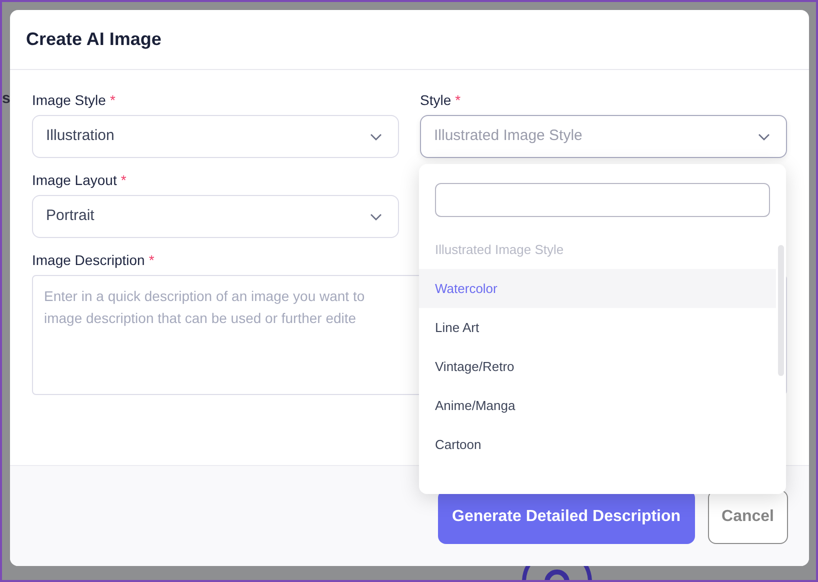 This screenshot has width=818, height=582. What do you see at coordinates (748, 517) in the screenshot?
I see `cancel-button: Cancel` at bounding box center [748, 517].